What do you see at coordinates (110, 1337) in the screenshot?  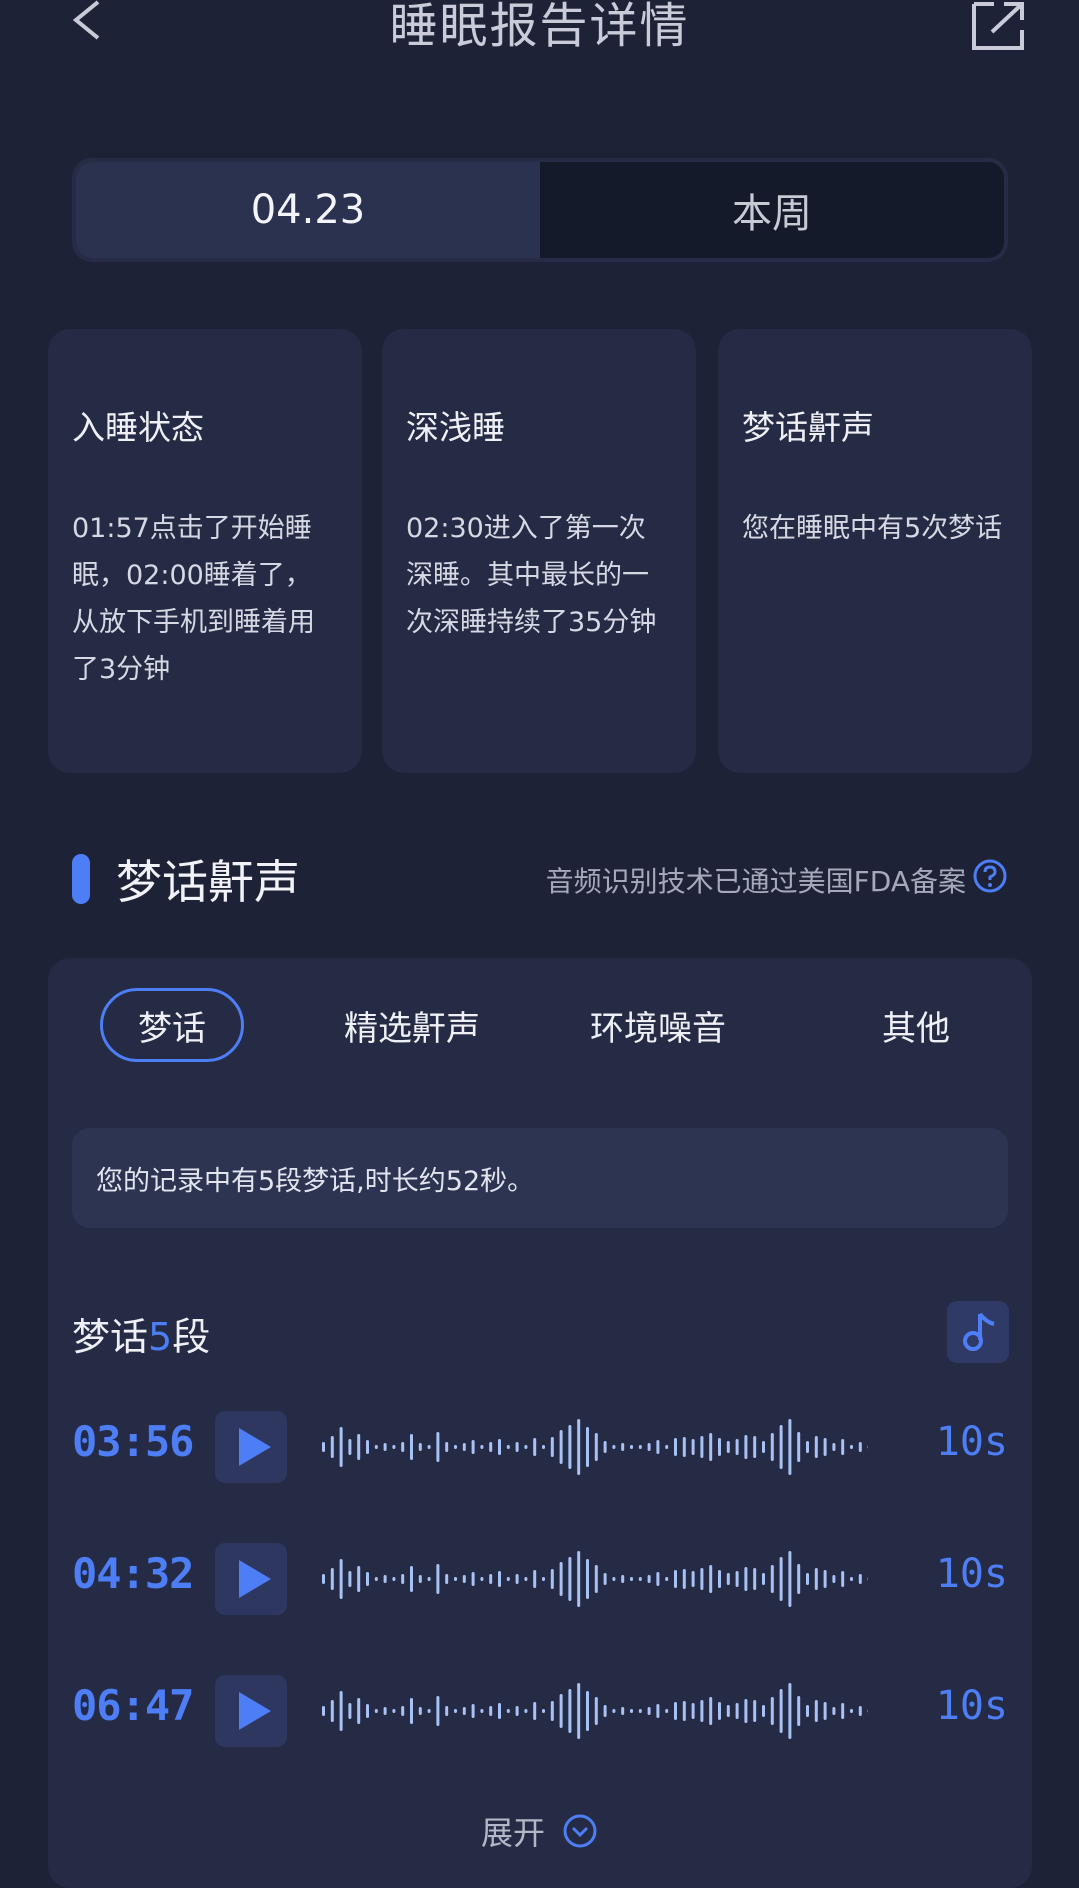 I see `count-prefix: 梦话` at bounding box center [110, 1337].